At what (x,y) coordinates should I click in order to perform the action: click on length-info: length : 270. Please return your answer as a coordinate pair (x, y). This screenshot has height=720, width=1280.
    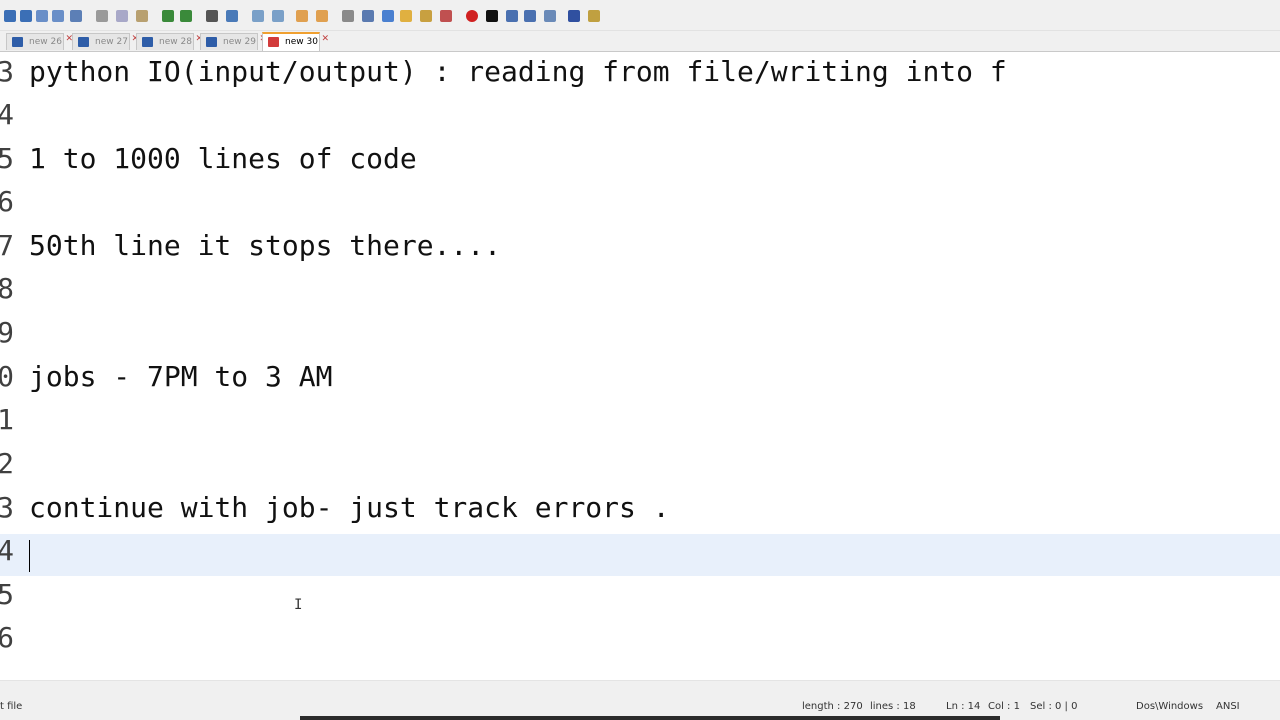
    Looking at the image, I should click on (832, 706).